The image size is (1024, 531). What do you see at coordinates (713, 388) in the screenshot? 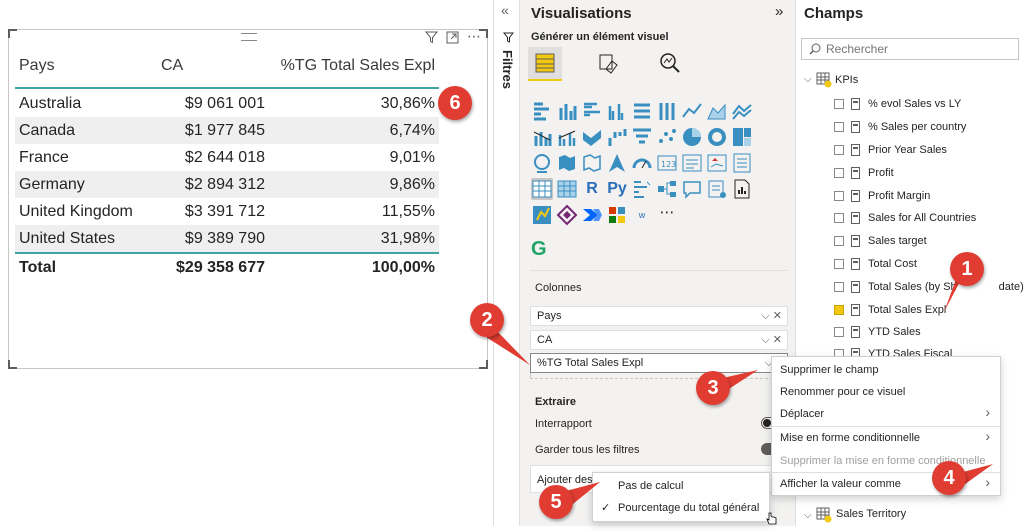
I see `callout-3: 3` at bounding box center [713, 388].